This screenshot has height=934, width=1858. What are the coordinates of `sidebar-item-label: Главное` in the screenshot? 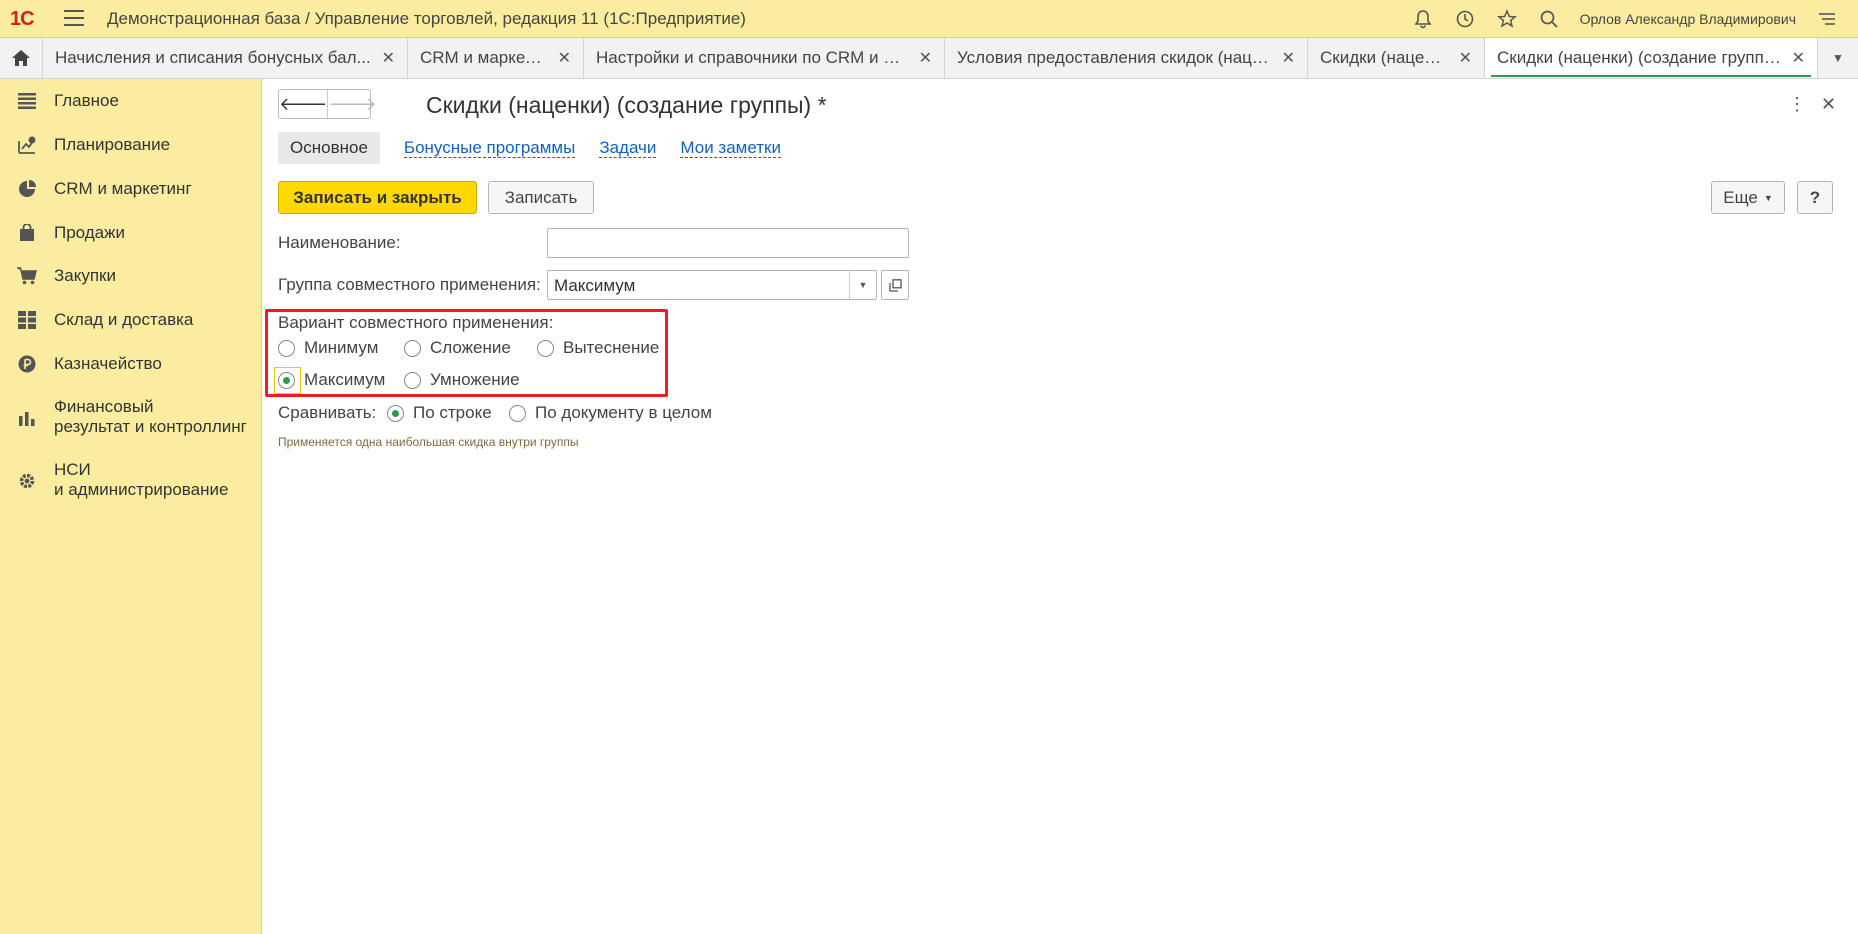 It's located at (86, 100).